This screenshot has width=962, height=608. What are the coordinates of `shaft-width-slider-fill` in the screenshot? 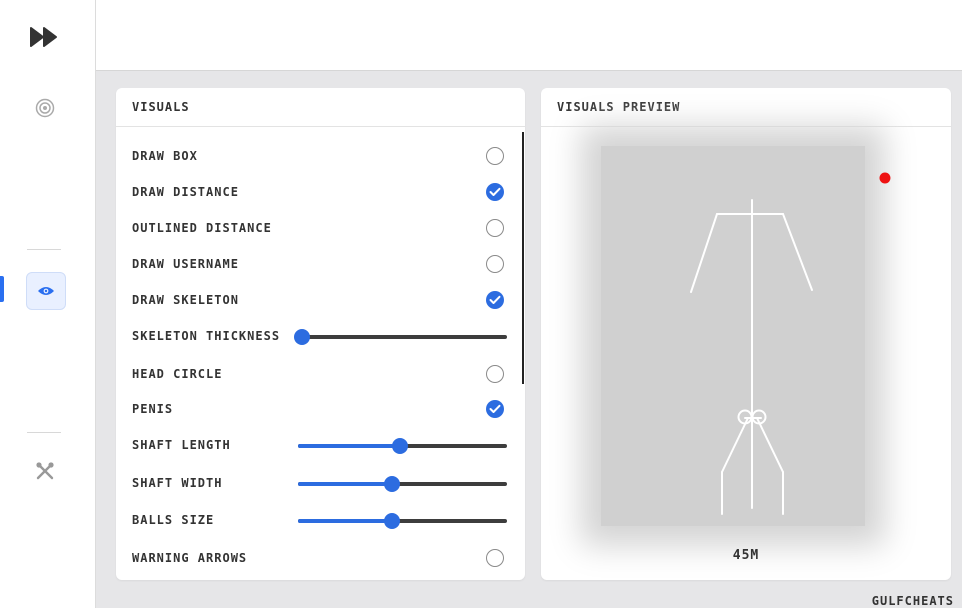 It's located at (345, 484).